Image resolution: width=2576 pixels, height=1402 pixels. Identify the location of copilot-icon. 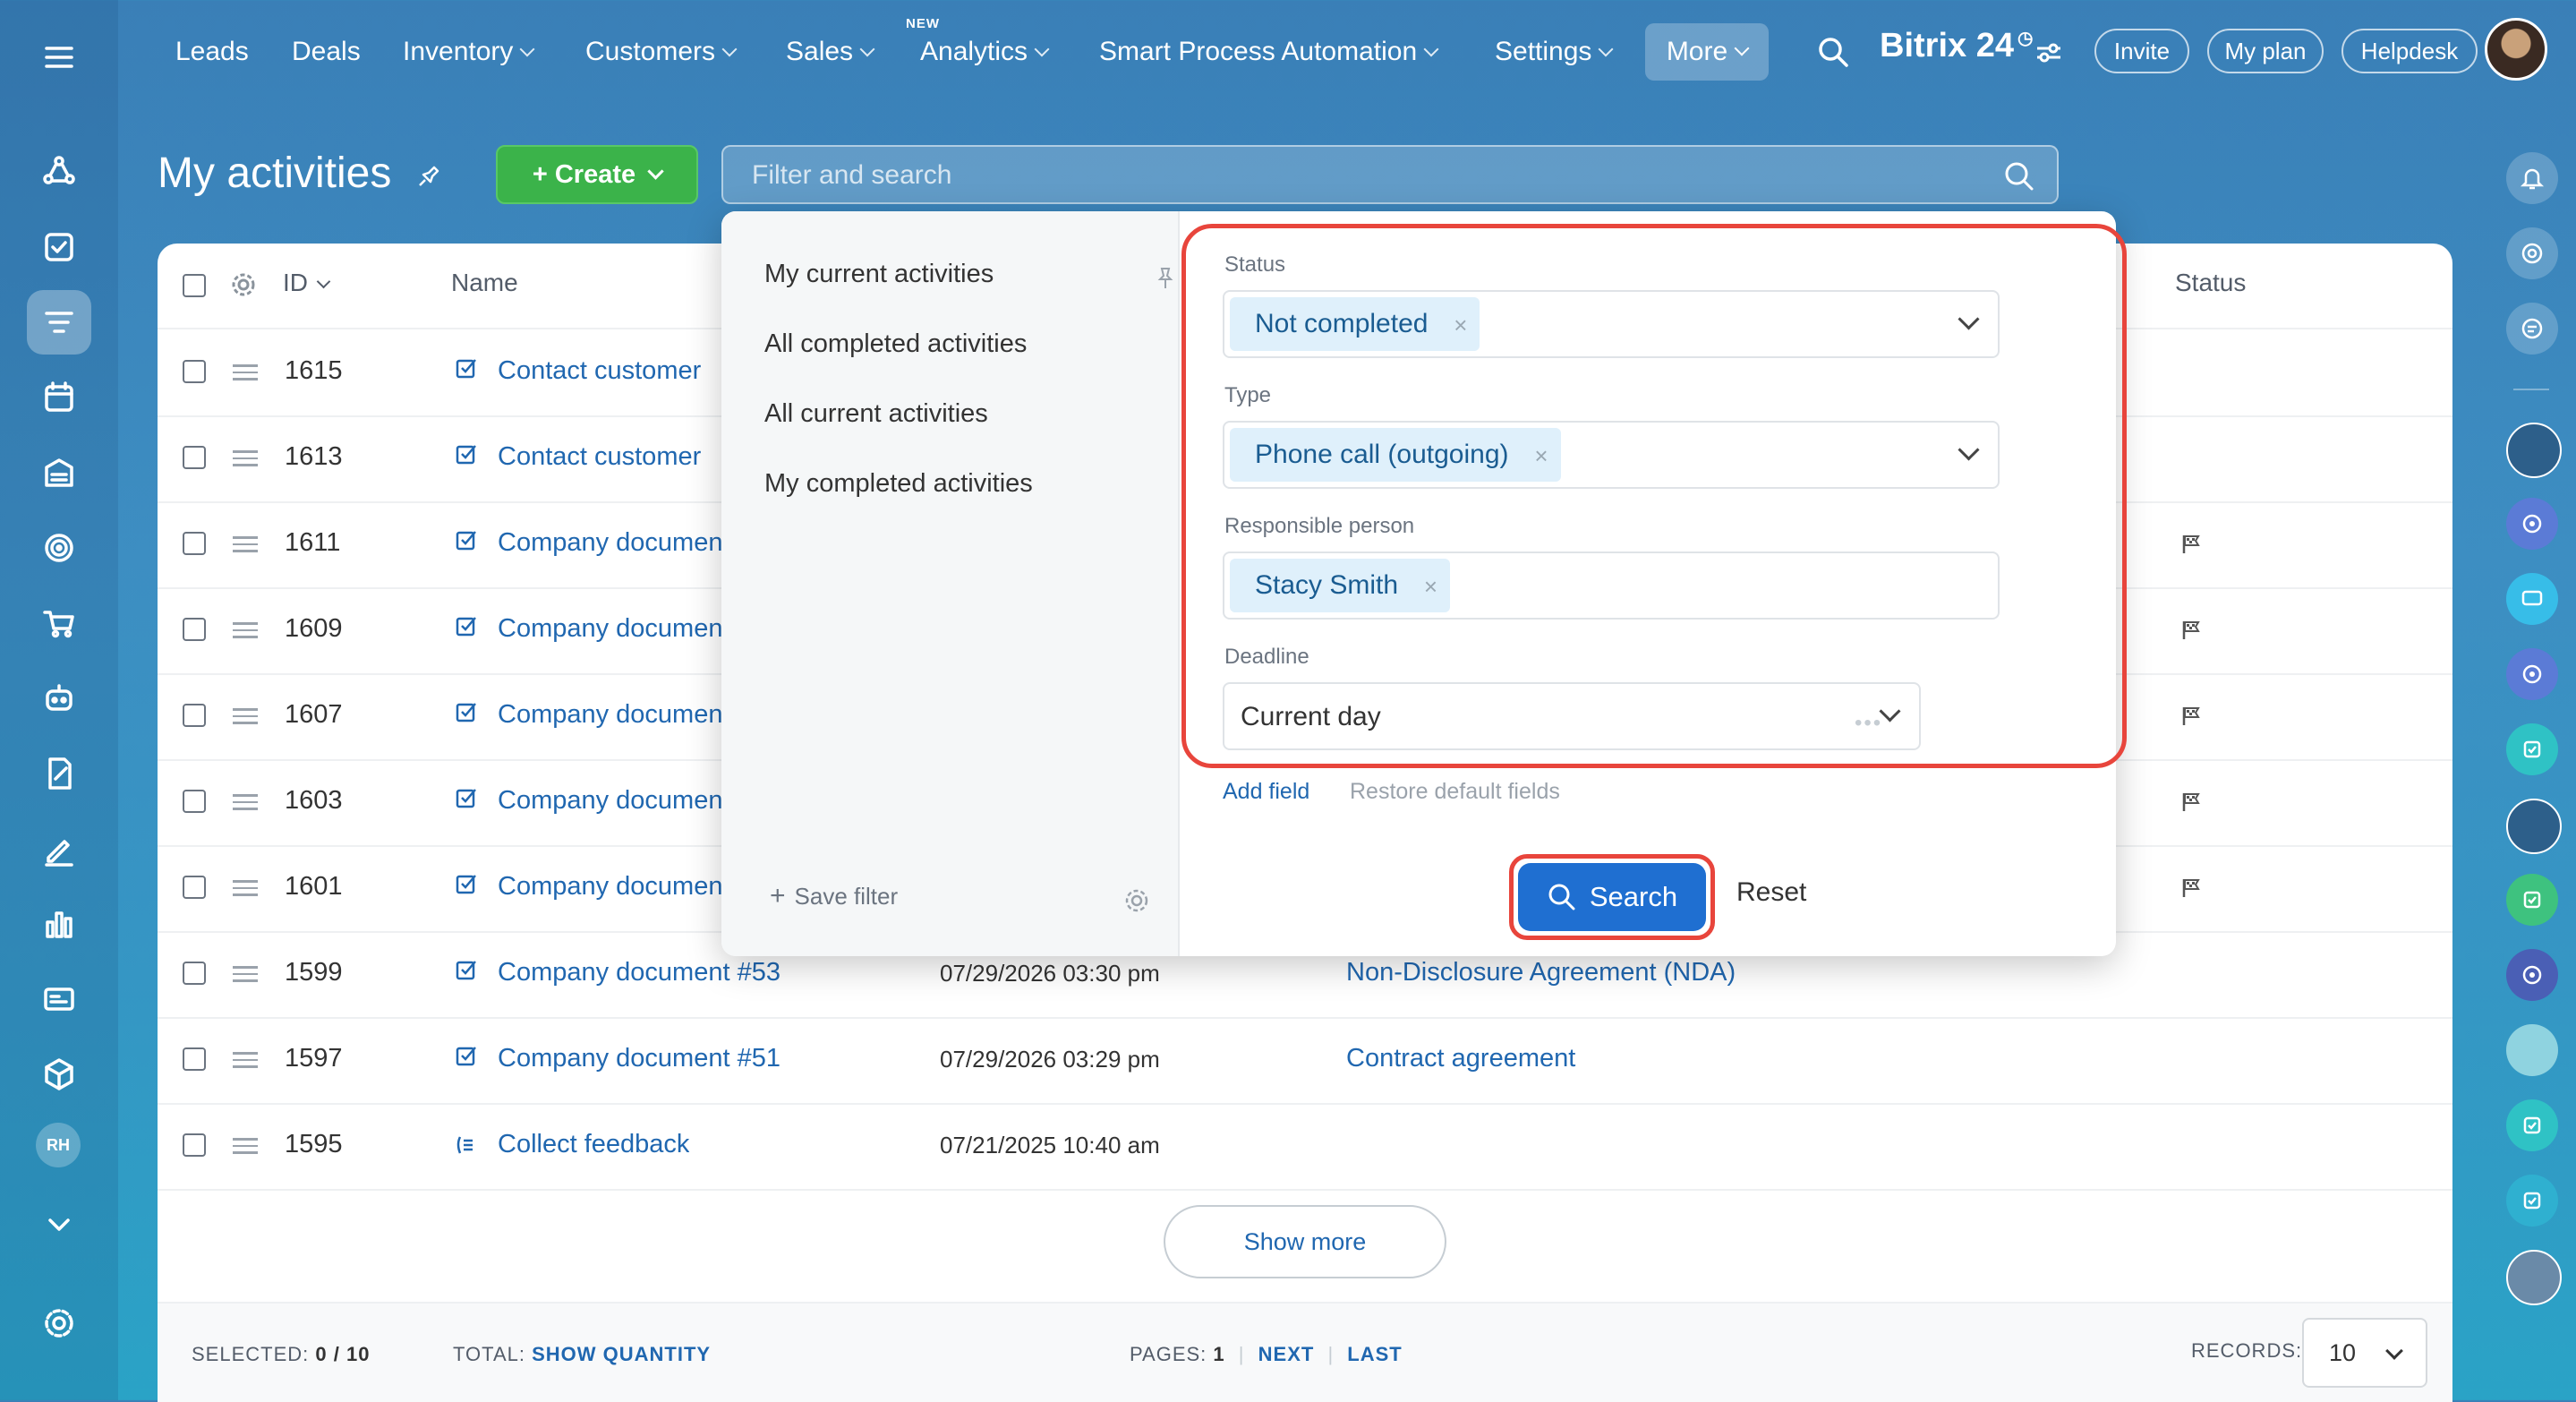
(2532, 253).